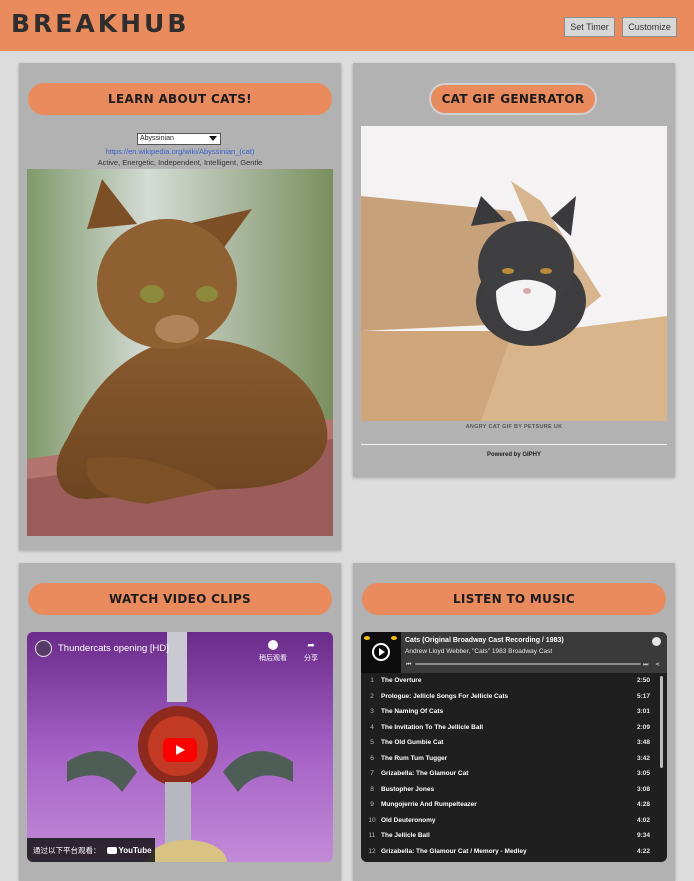 The image size is (694, 881). I want to click on track-duration: 9:34, so click(643, 835).